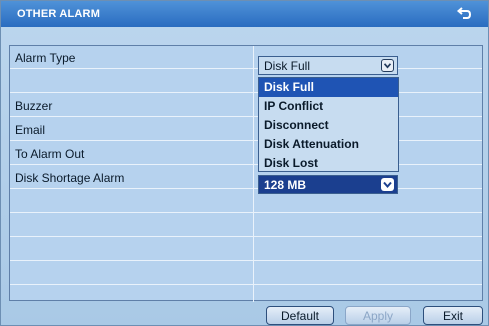 This screenshot has width=489, height=326. What do you see at coordinates (59, 14) in the screenshot?
I see `window-title: OTHER ALARM` at bounding box center [59, 14].